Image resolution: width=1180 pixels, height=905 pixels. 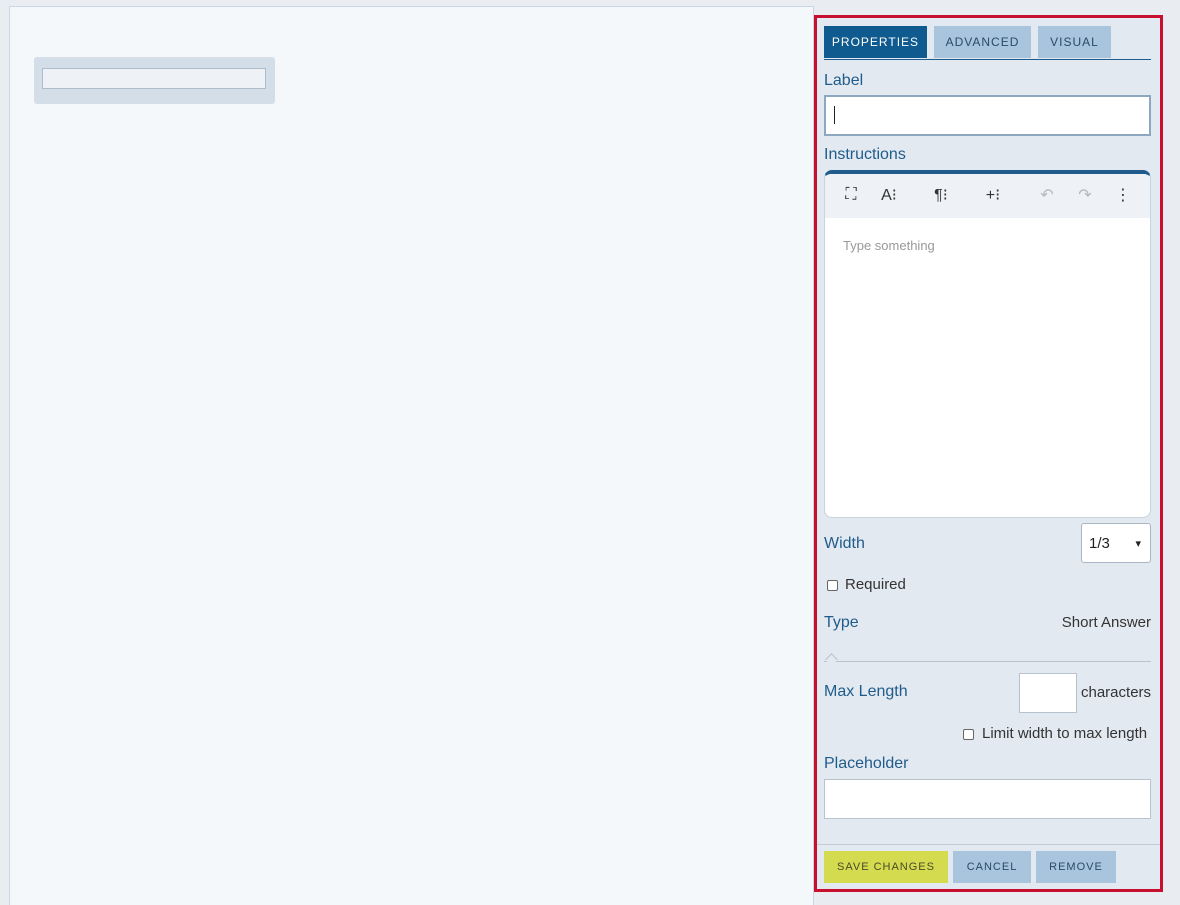 I want to click on paragraph-icon: ¶⁝, so click(x=941, y=195).